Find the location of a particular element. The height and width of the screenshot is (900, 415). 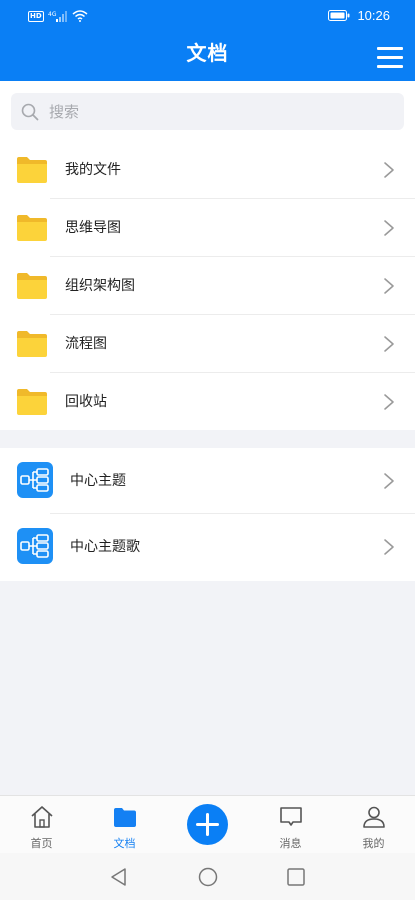

file-label: 中心主题歌 is located at coordinates (105, 547).